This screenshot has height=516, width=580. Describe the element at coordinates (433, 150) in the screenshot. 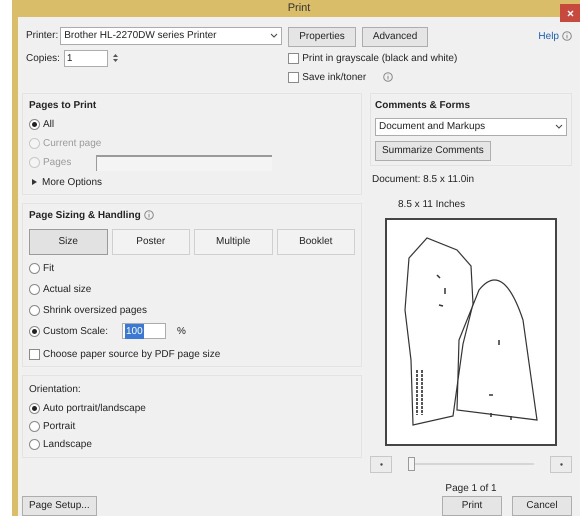

I see `button: Summarize Comments` at that location.